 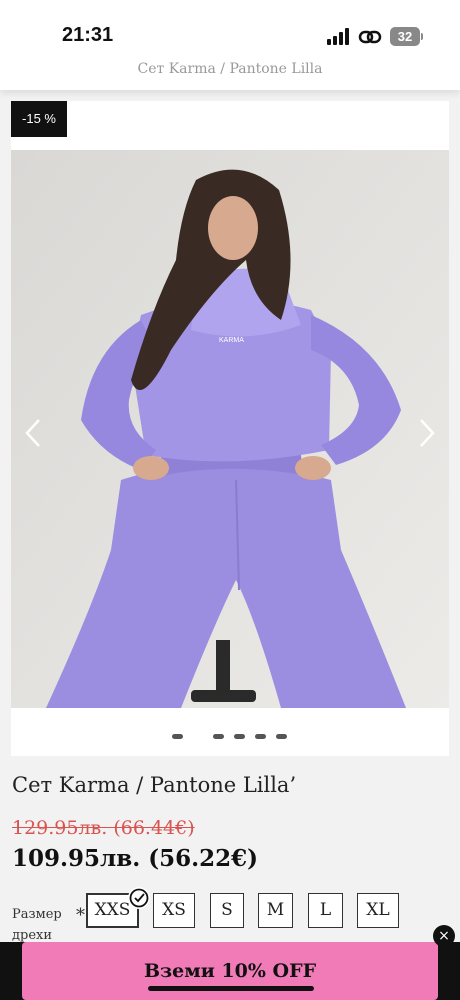 What do you see at coordinates (35, 433) in the screenshot?
I see `prev-image-button` at bounding box center [35, 433].